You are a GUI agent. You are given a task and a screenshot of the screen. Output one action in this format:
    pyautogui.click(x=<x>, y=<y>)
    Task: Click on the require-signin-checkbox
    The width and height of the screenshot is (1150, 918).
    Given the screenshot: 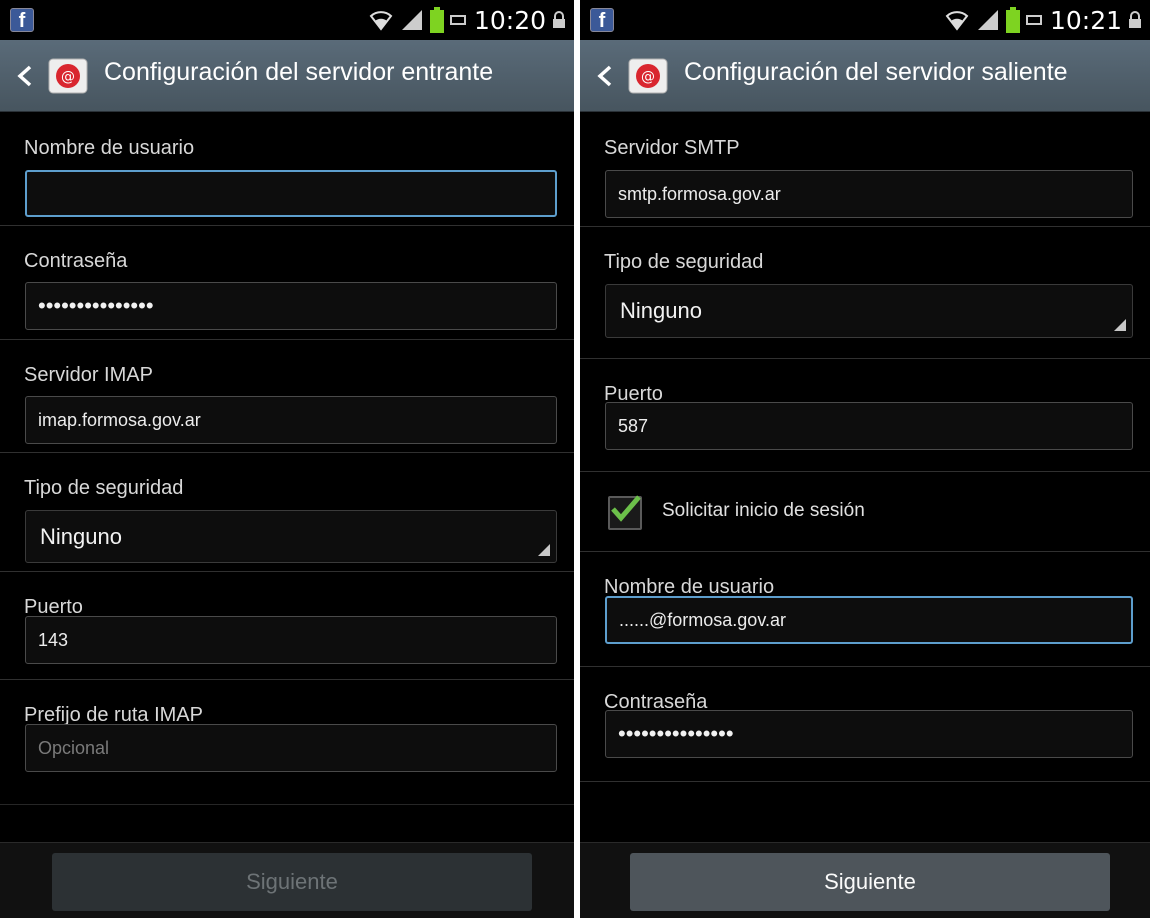 What is the action you would take?
    pyautogui.click(x=625, y=512)
    